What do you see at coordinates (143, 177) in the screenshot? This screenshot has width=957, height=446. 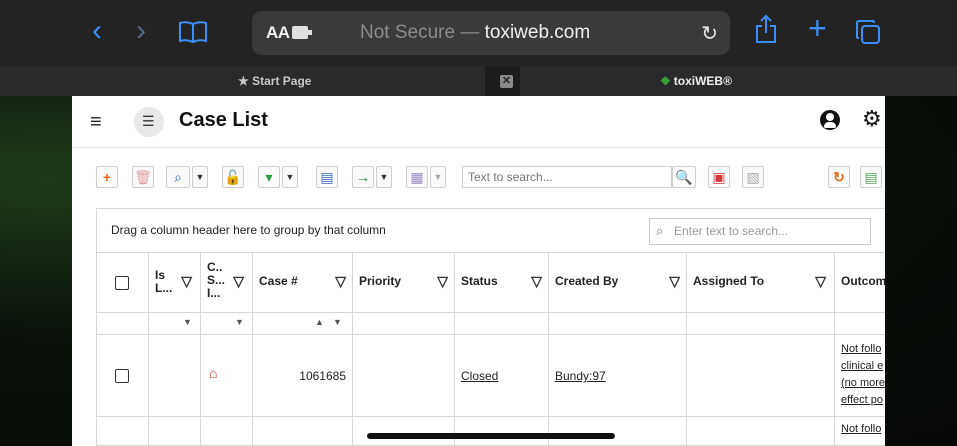 I see `delete-trash-icon: 🗑` at bounding box center [143, 177].